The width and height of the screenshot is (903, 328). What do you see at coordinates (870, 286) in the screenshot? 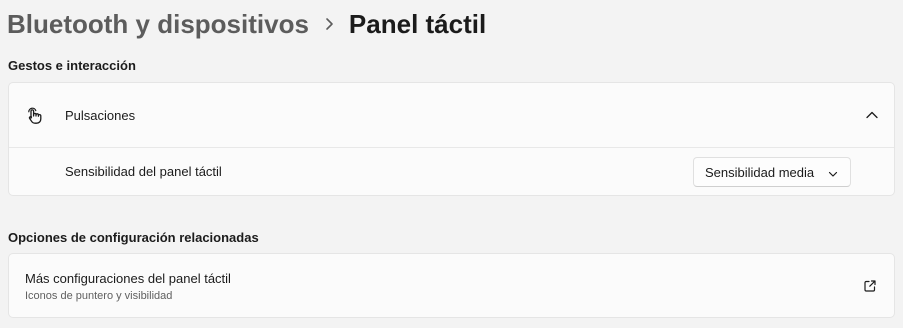
I see `open-external-icon` at bounding box center [870, 286].